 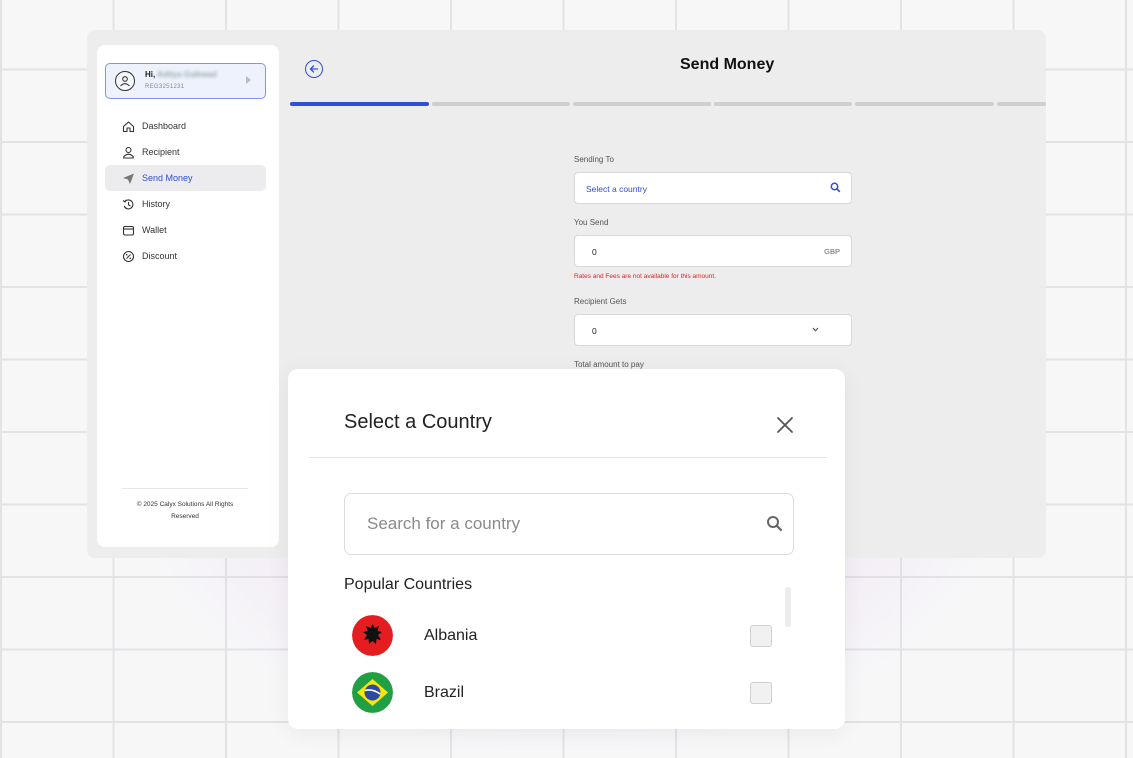 I want to click on back-button, so click(x=314, y=69).